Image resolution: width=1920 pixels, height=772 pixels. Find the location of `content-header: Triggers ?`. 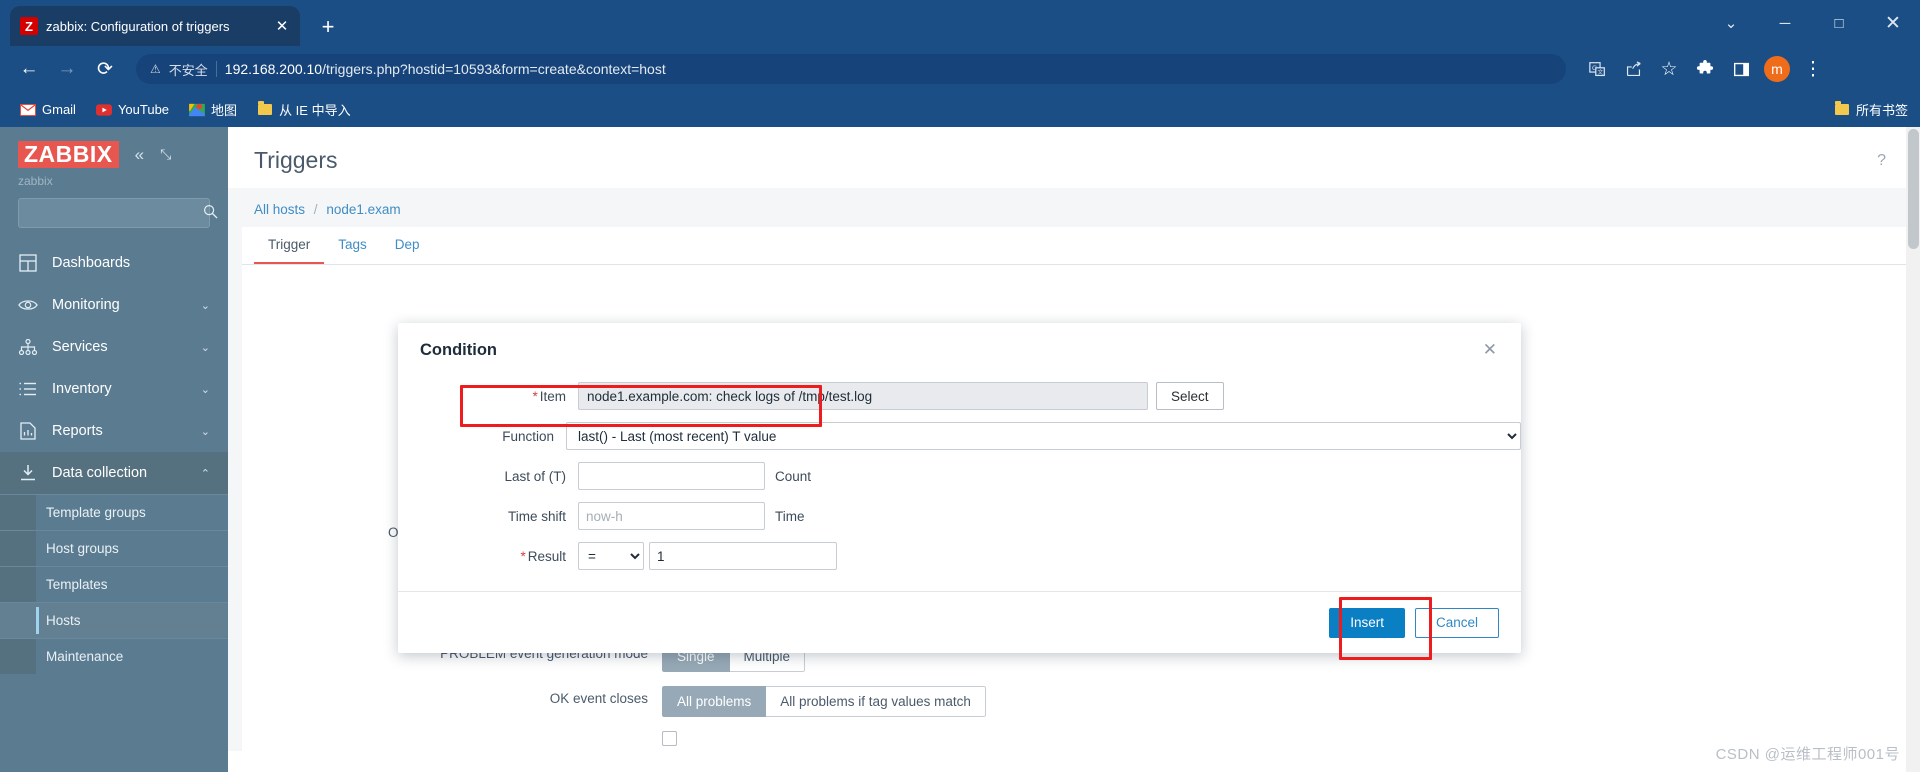

content-header: Triggers ? is located at coordinates (1074, 157).